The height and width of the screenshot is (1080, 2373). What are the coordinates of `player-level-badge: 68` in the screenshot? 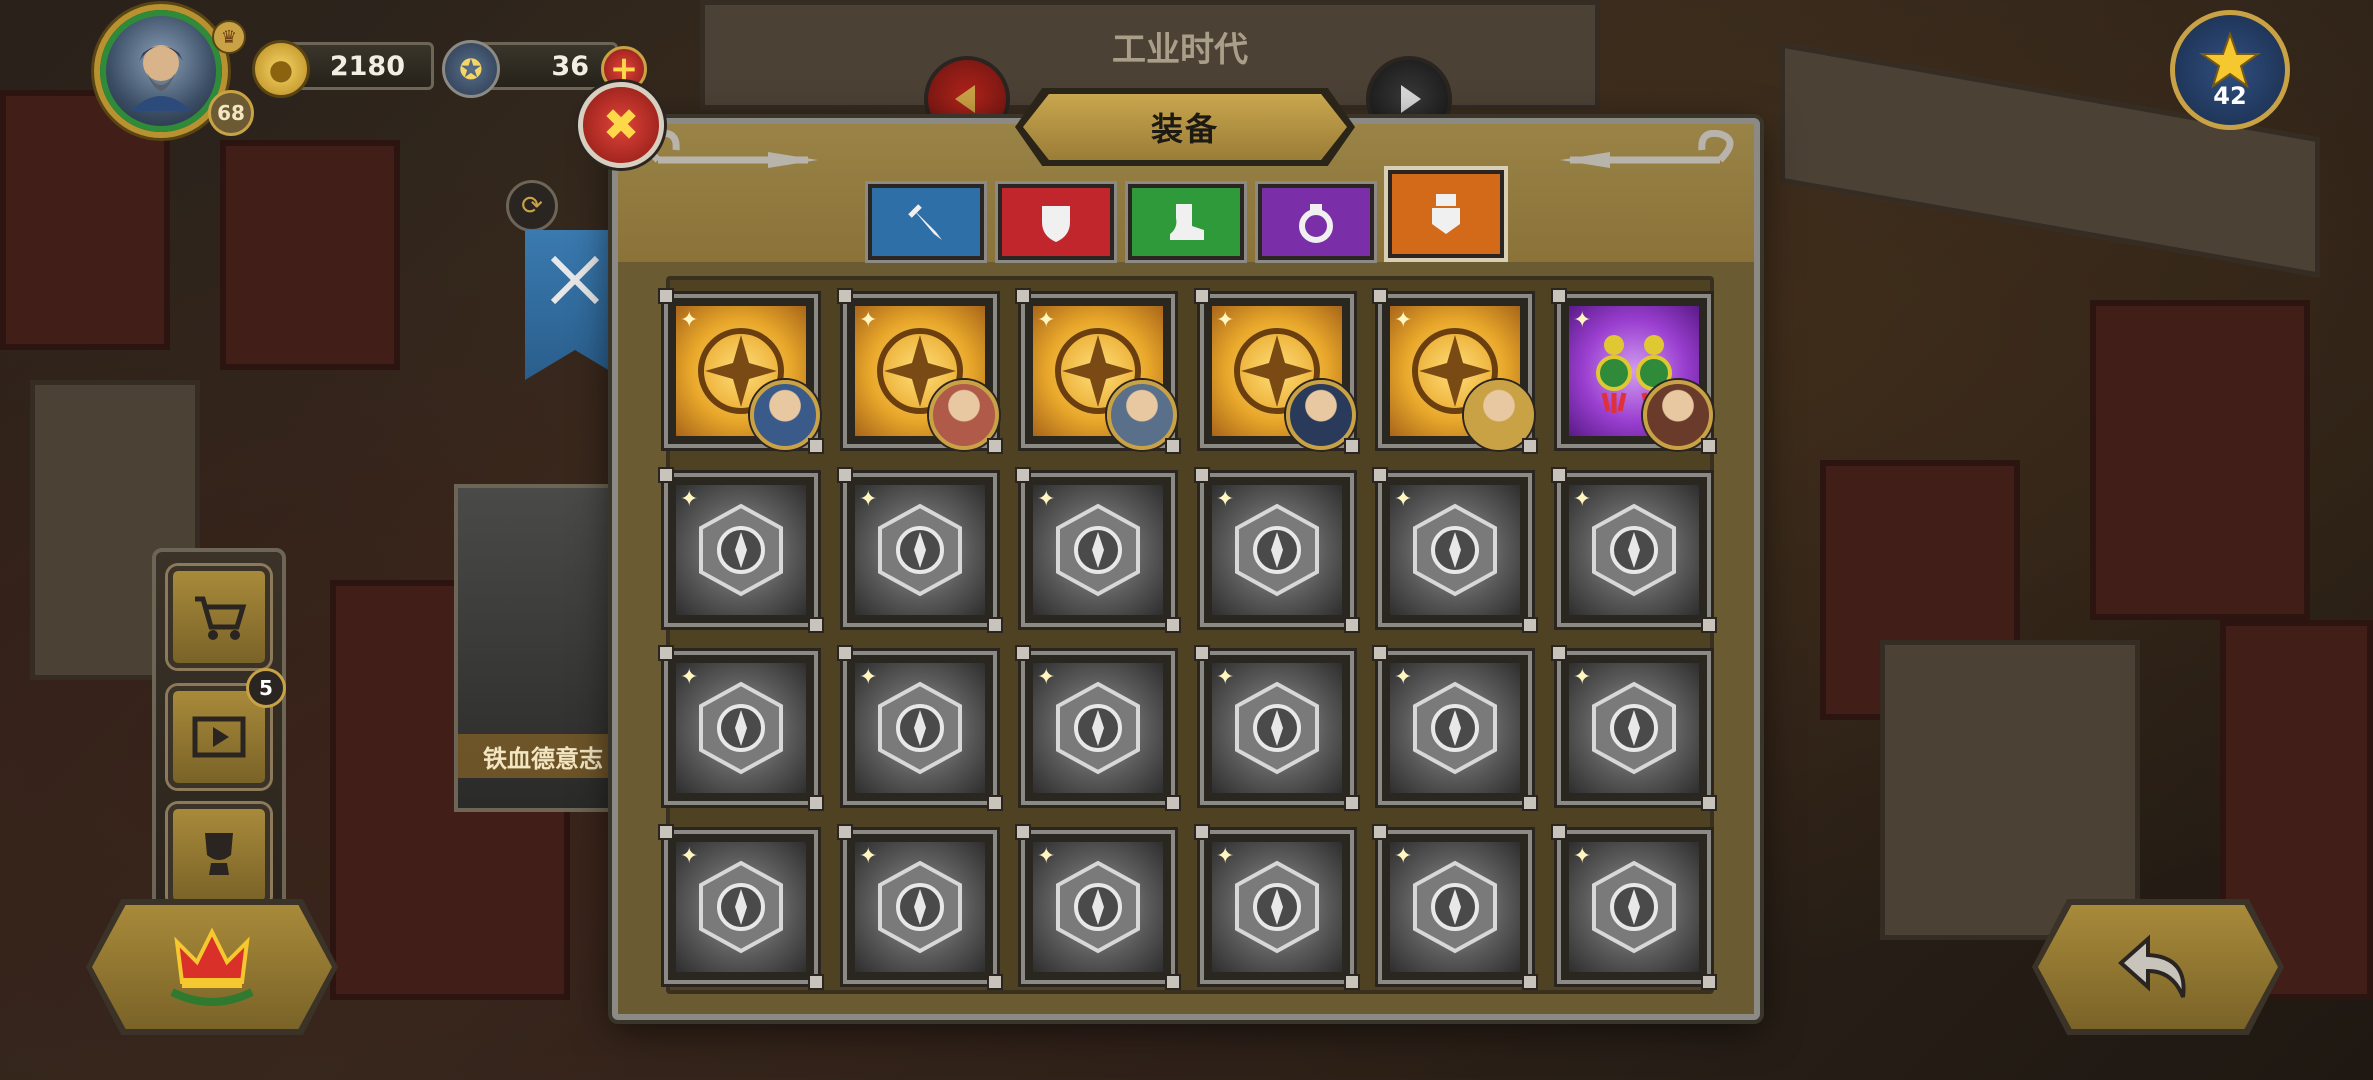 It's located at (231, 113).